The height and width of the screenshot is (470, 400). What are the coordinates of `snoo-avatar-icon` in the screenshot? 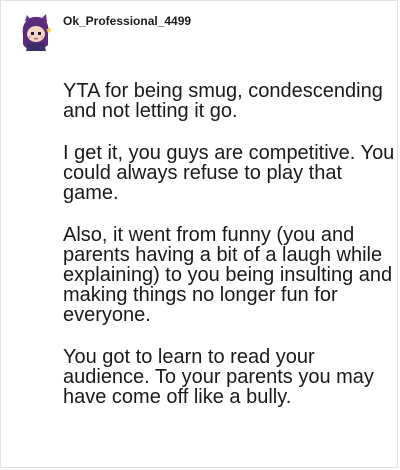 It's located at (37, 32).